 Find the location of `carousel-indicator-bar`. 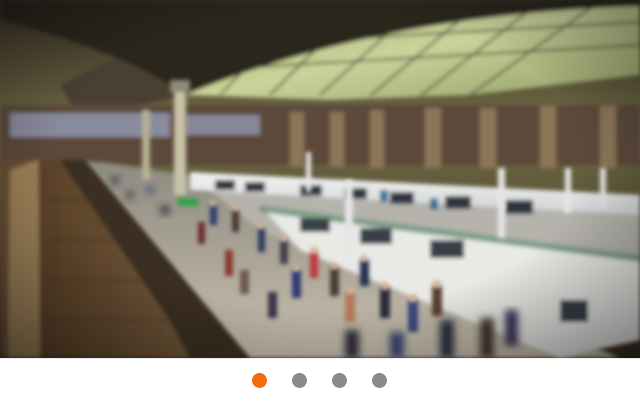

carousel-indicator-bar is located at coordinates (320, 385).